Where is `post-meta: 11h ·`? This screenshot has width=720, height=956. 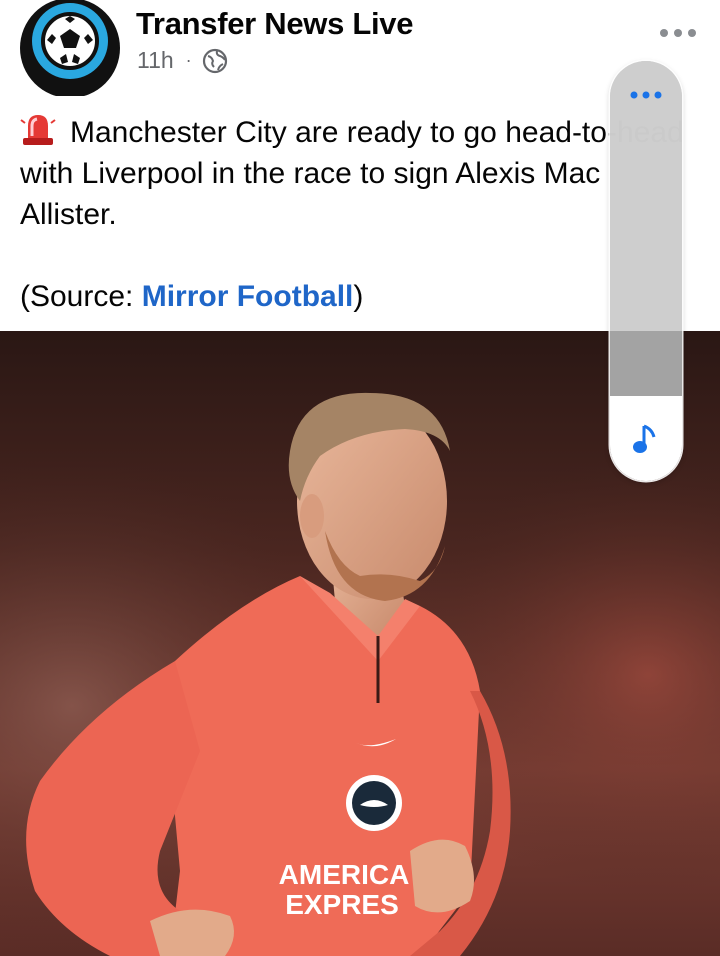
post-meta: 11h · is located at coordinates (182, 60).